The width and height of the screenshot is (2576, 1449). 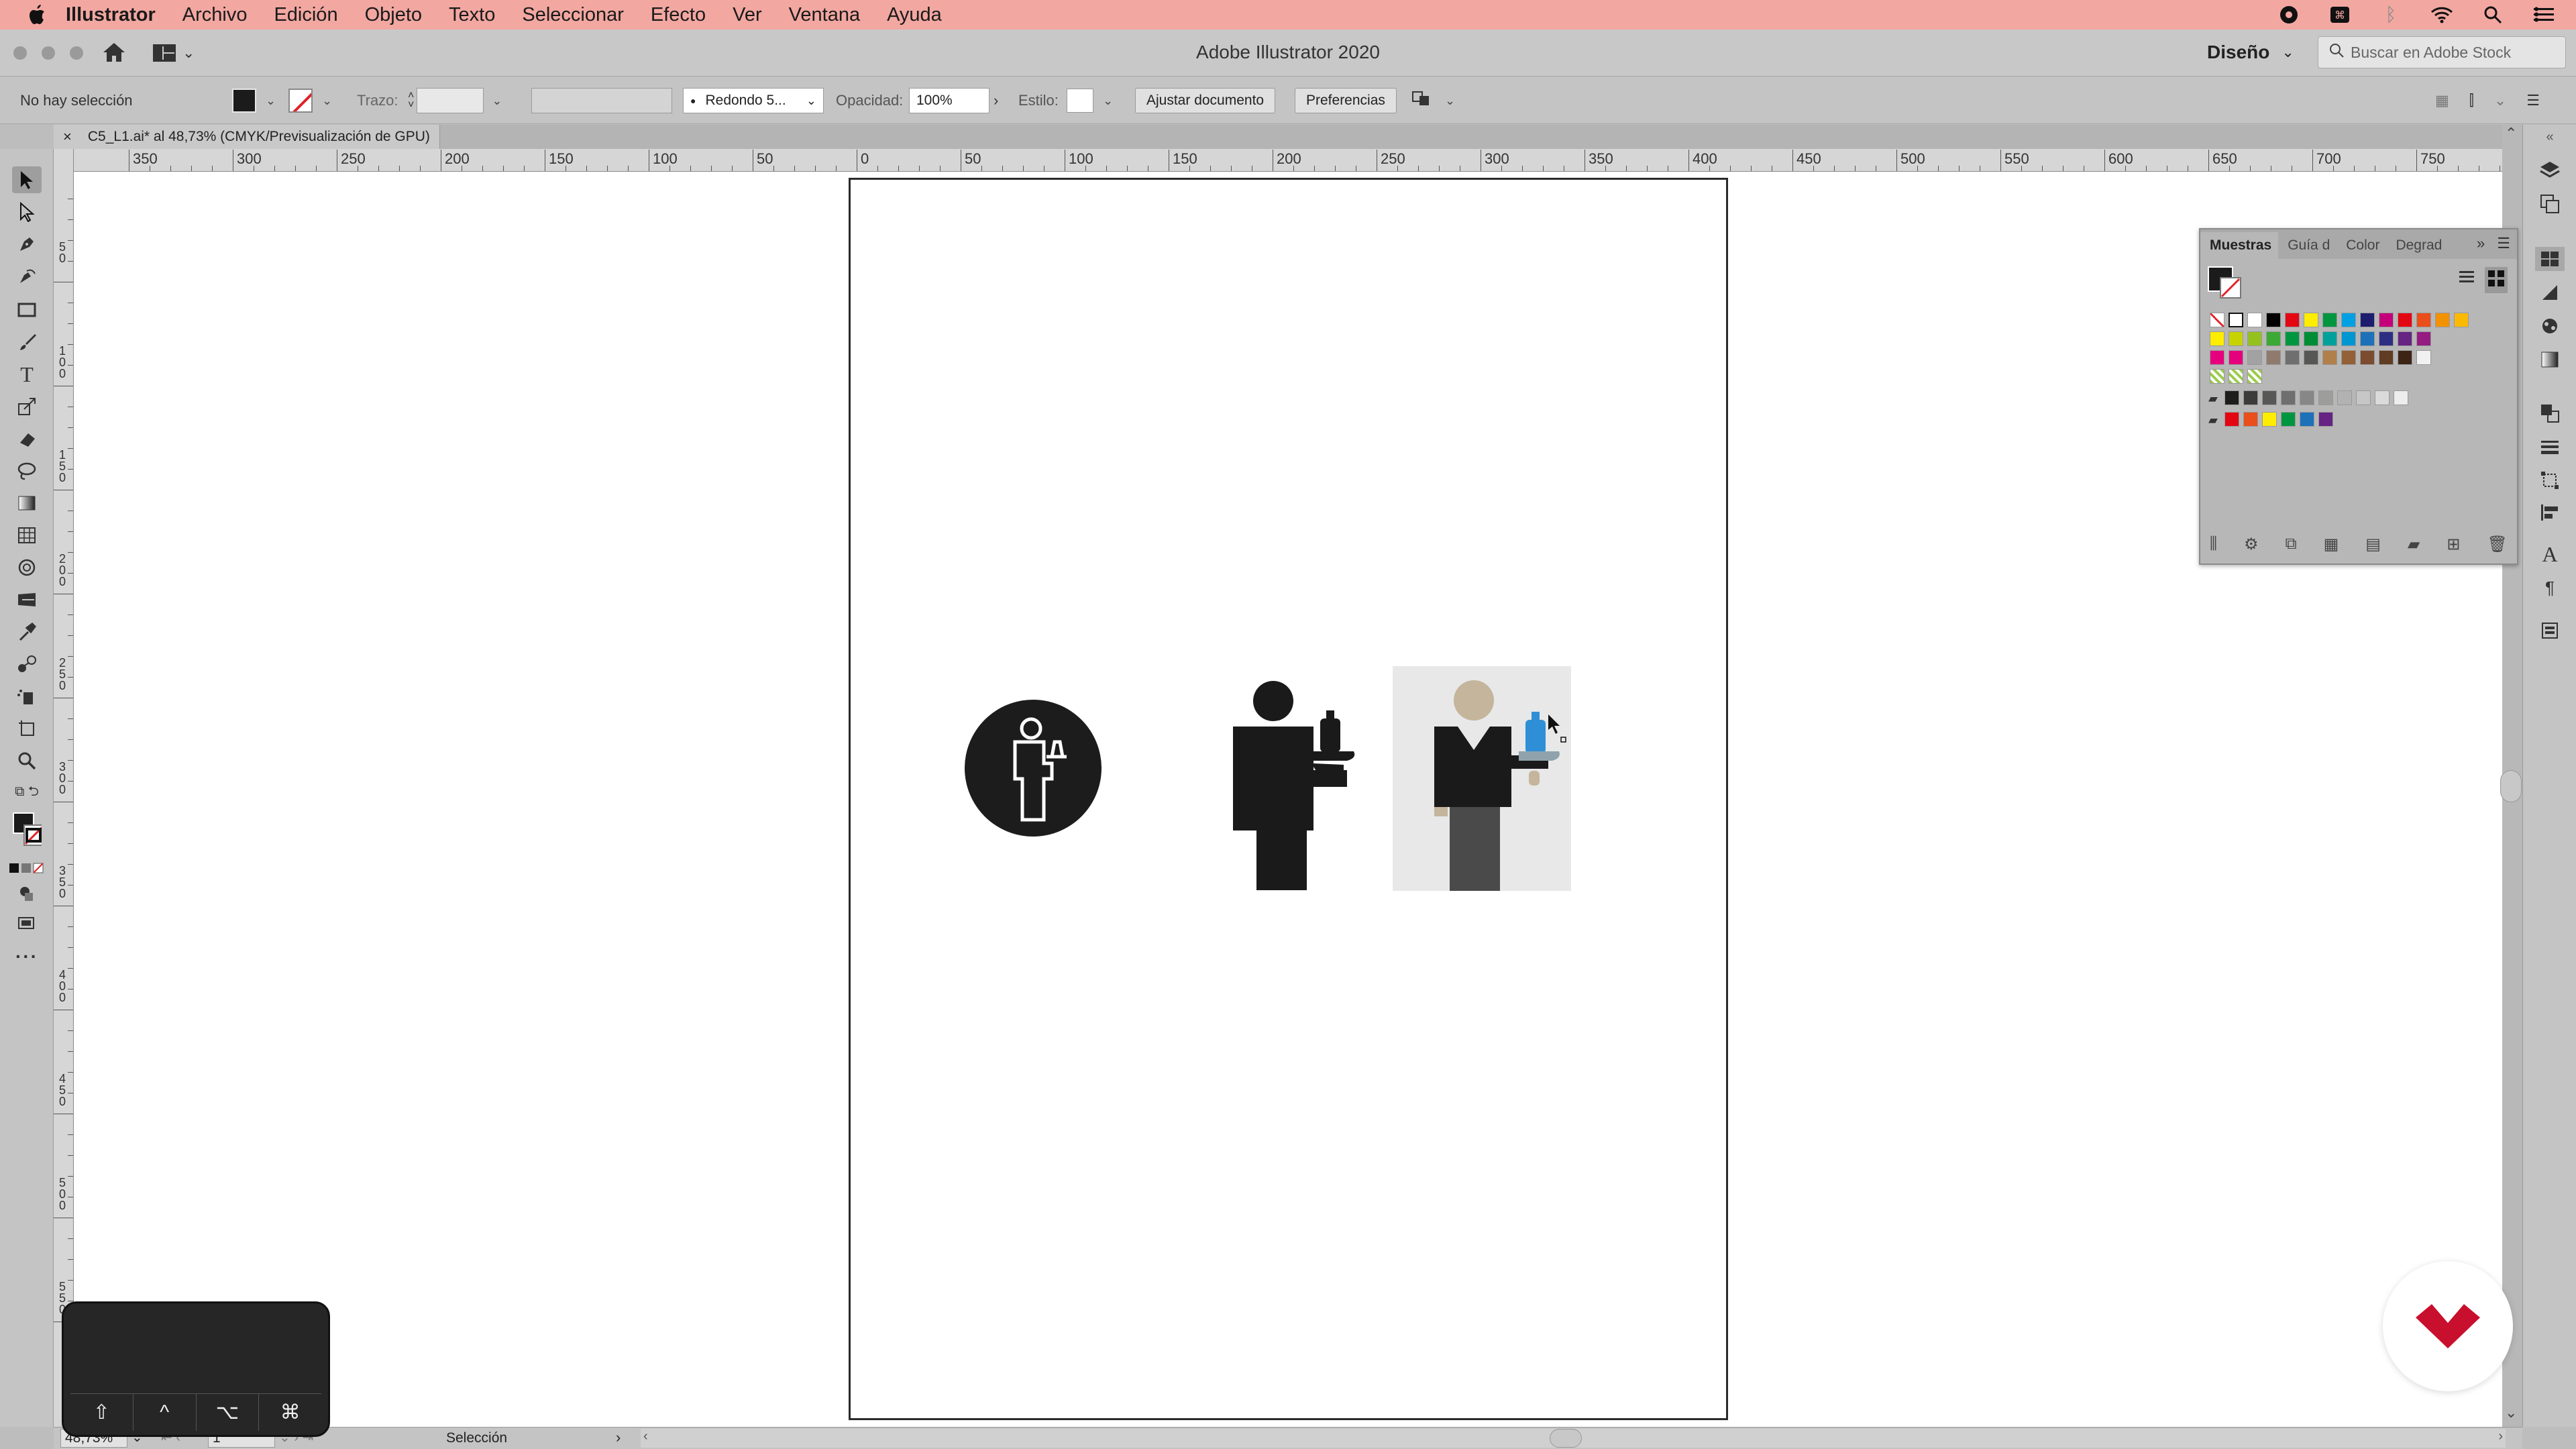 What do you see at coordinates (27, 276) in the screenshot?
I see `curvature-tool-icon` at bounding box center [27, 276].